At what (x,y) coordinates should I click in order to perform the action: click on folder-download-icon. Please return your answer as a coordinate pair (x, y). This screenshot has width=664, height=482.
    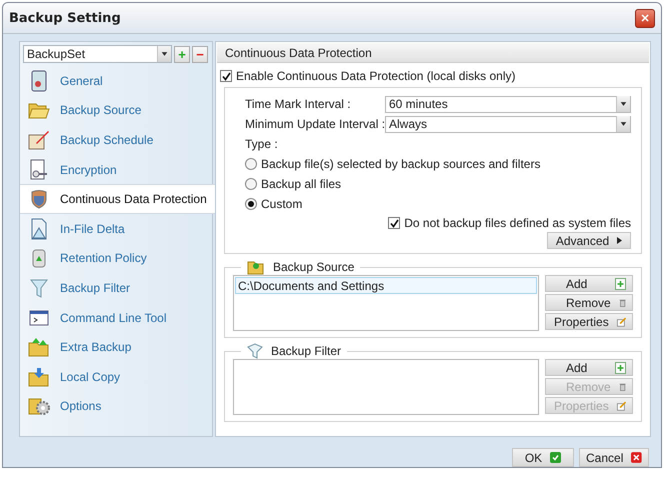
    Looking at the image, I should click on (39, 376).